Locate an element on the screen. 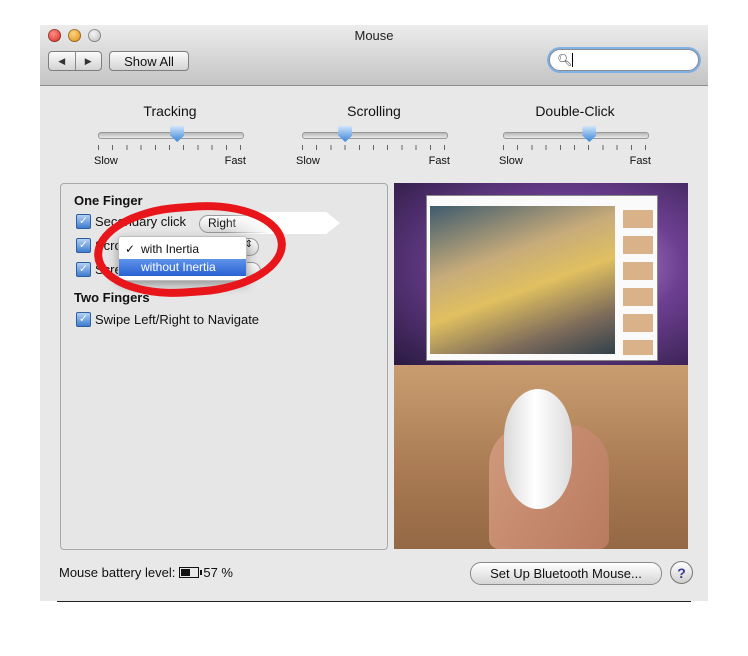 The width and height of the screenshot is (748, 656). secondary-click-checkbox: ✓ is located at coordinates (83, 221).